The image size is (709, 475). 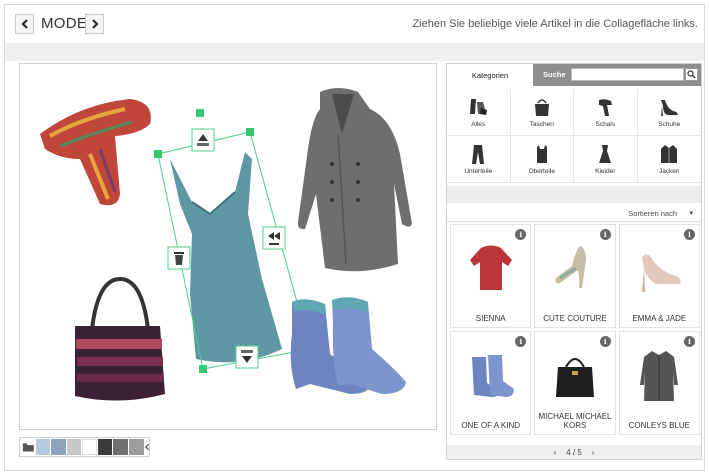 I want to click on resize-handle-tr, so click(x=250, y=132).